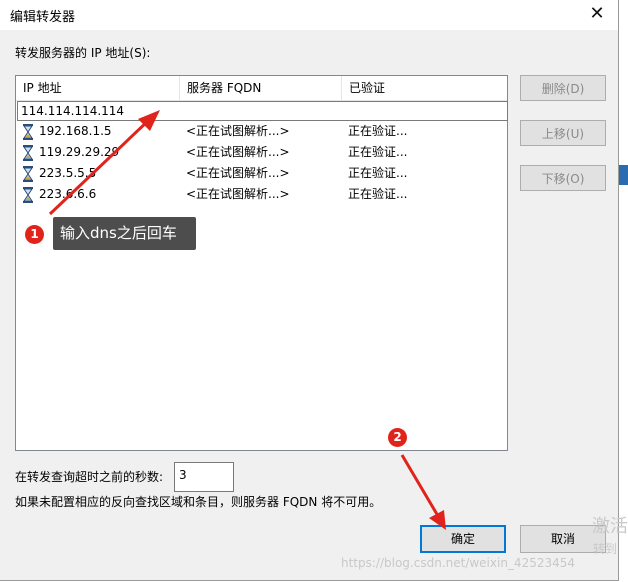  I want to click on delete-button: 删除(D), so click(563, 88).